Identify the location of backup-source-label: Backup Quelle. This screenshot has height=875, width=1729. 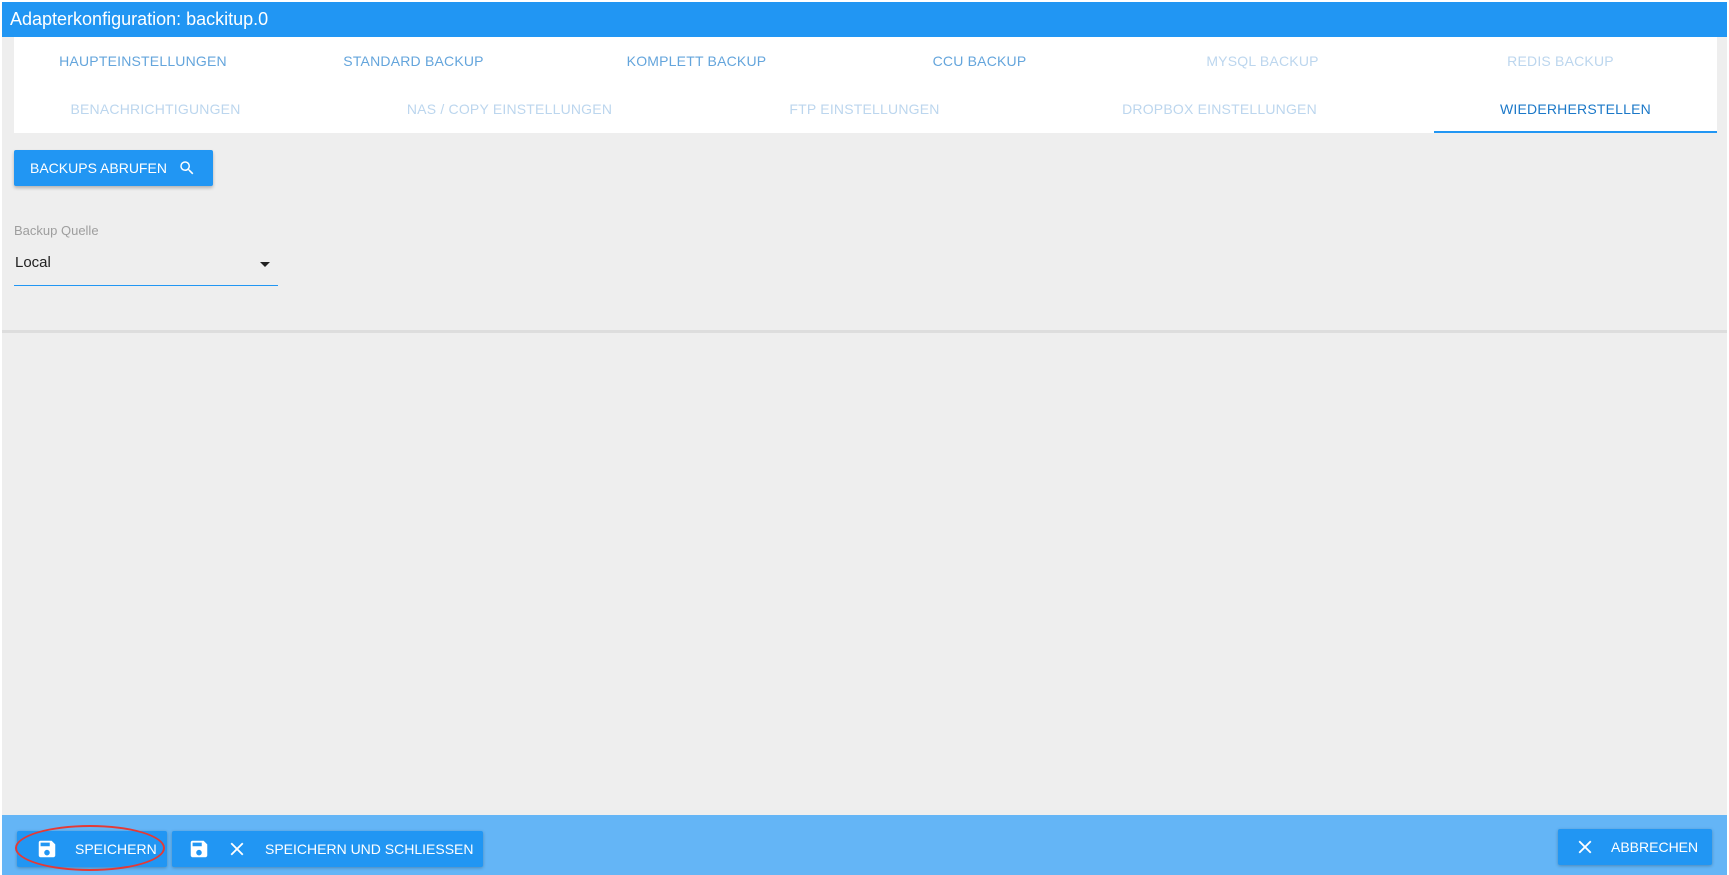
(56, 230).